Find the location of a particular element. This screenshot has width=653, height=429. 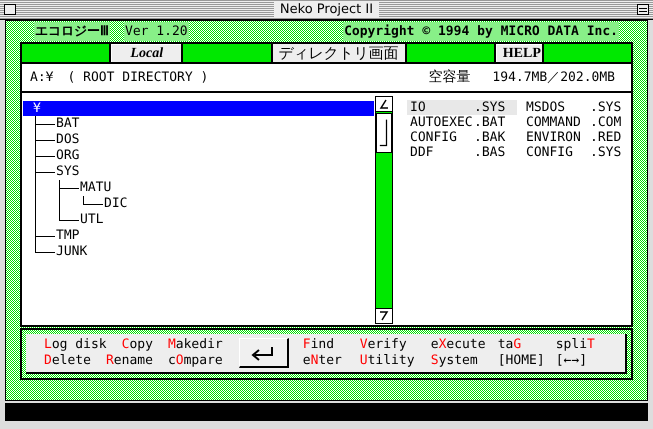

drive-path: A:¥ is located at coordinates (42, 77).